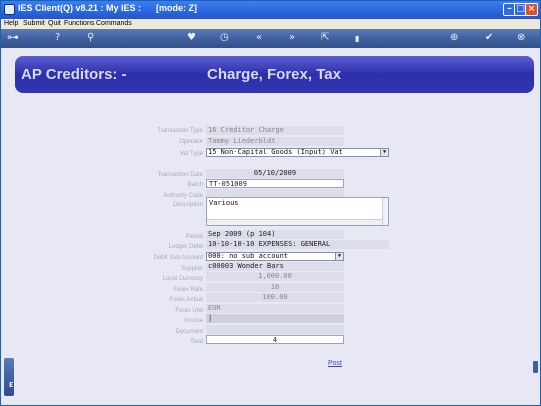 The height and width of the screenshot is (406, 541). I want to click on description-textarea: Various, so click(297, 211).